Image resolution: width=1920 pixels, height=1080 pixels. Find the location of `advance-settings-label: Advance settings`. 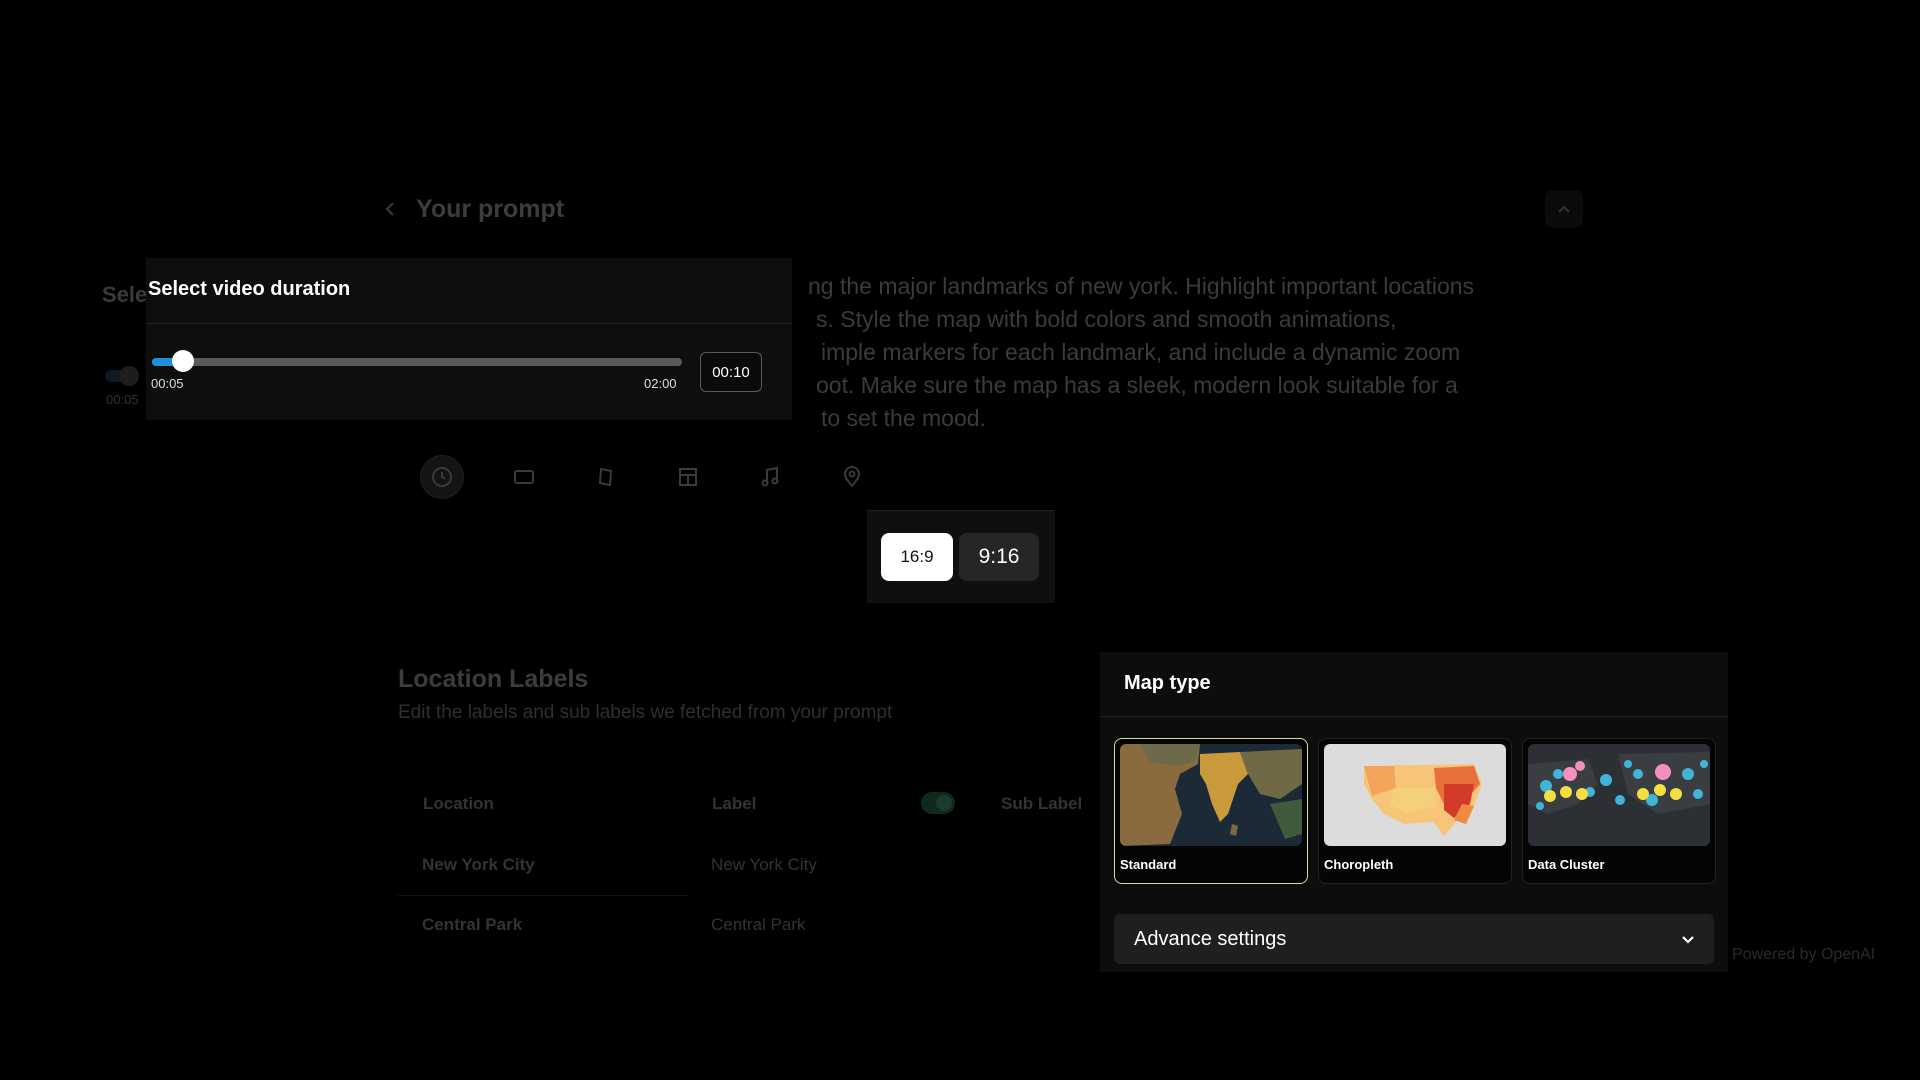

advance-settings-label: Advance settings is located at coordinates (1210, 938).